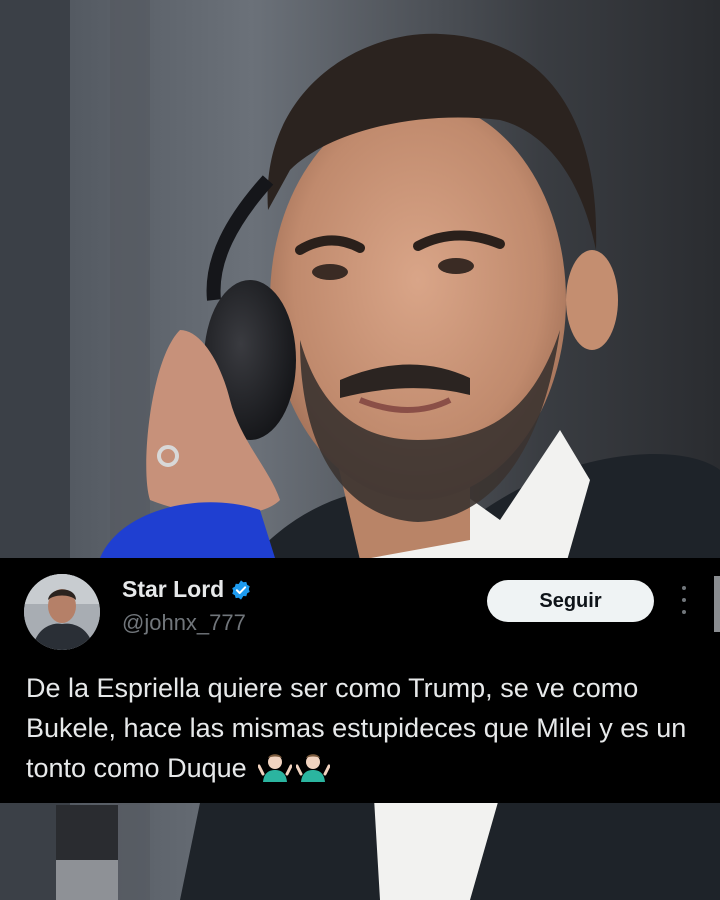 Image resolution: width=720 pixels, height=900 pixels. Describe the element at coordinates (184, 623) in the screenshot. I see `user-handle: @johnx_777` at that location.